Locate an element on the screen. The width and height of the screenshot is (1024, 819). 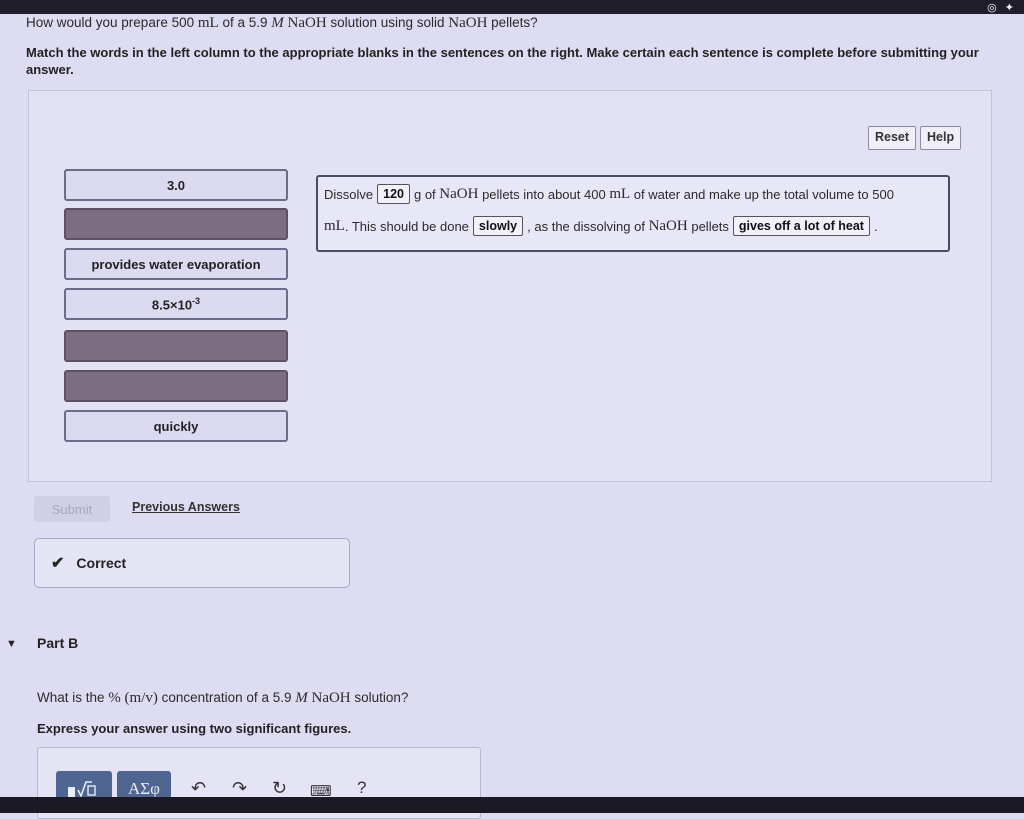
bottom-bar is located at coordinates (512, 805).